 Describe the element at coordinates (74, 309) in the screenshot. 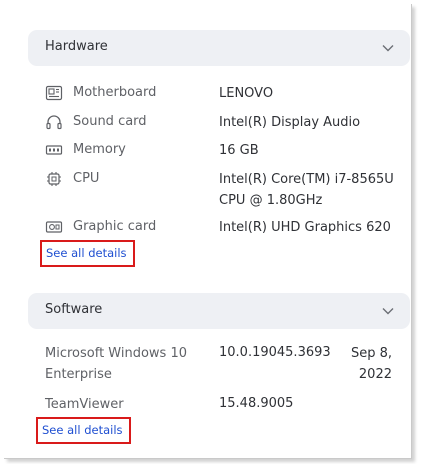

I see `software-section-title: Software` at that location.